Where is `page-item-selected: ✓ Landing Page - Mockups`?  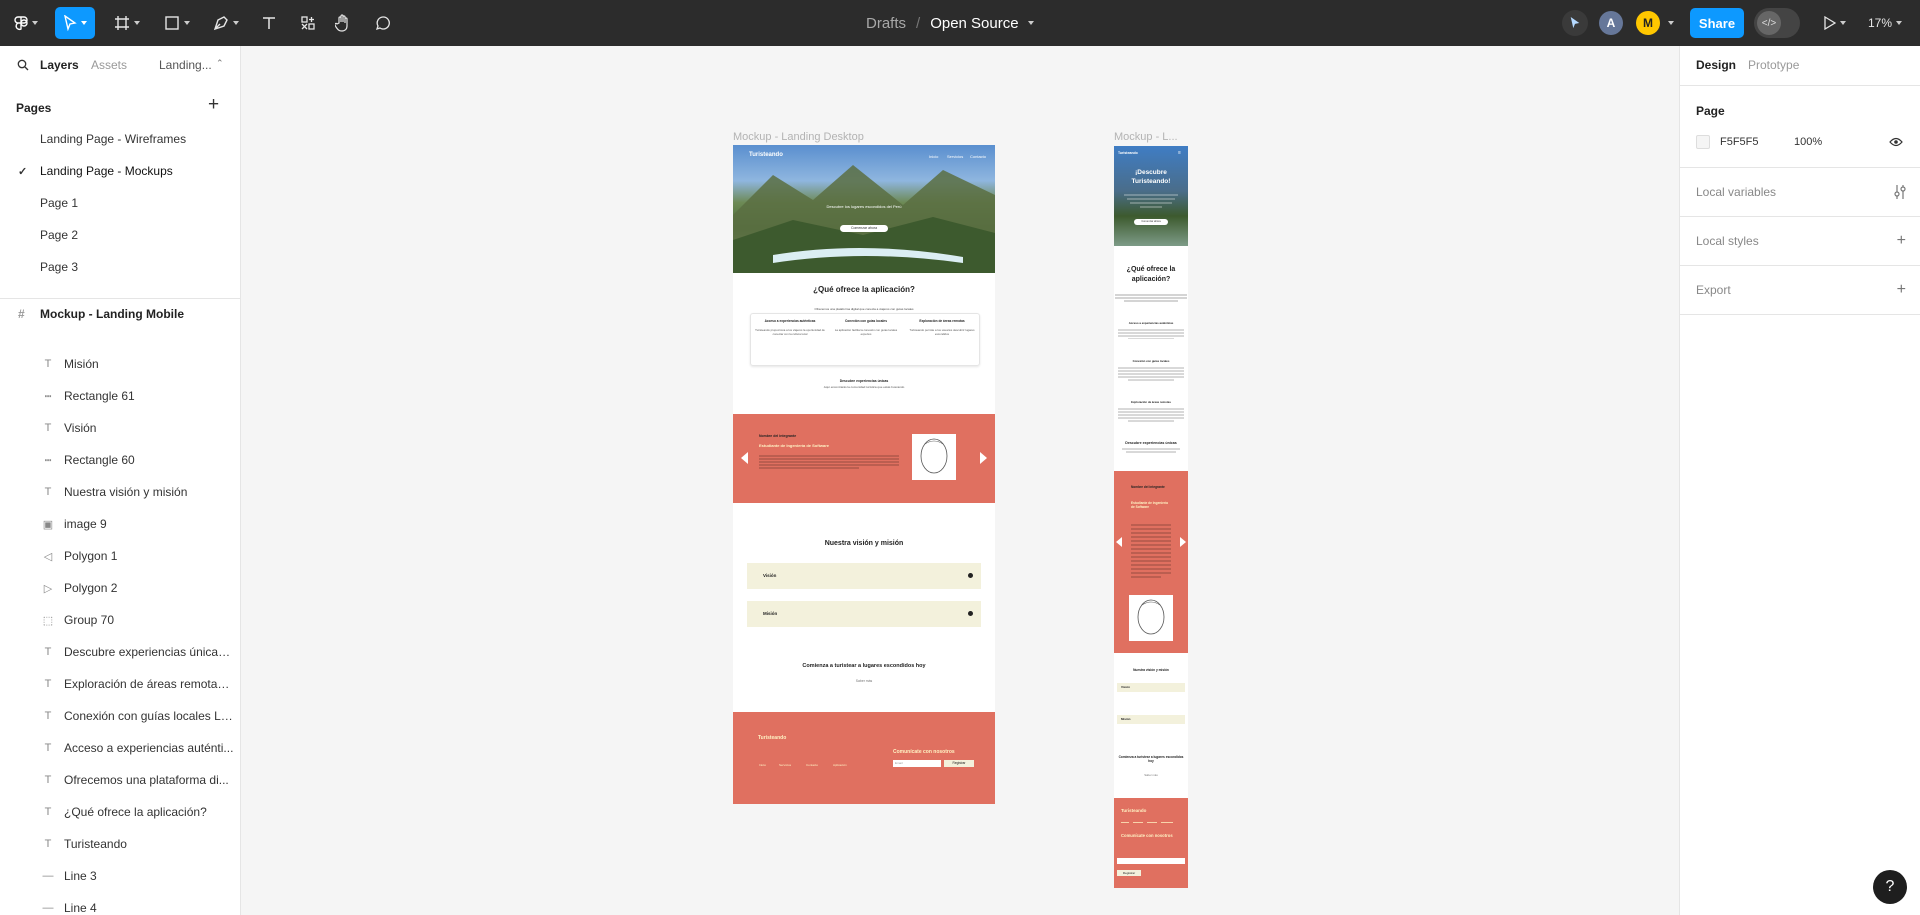
page-item-selected: ✓ Landing Page - Mockups is located at coordinates (120, 171).